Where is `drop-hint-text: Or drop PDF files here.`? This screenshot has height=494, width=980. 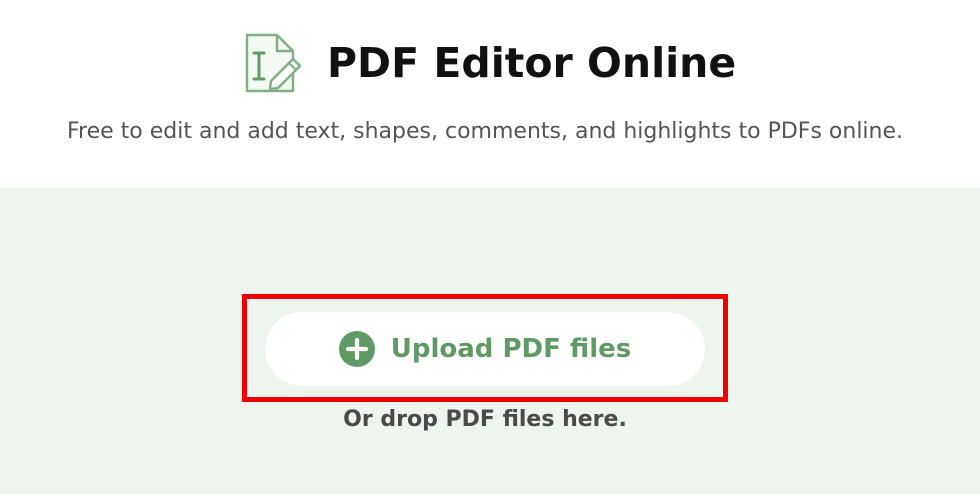
drop-hint-text: Or drop PDF files here. is located at coordinates (485, 419).